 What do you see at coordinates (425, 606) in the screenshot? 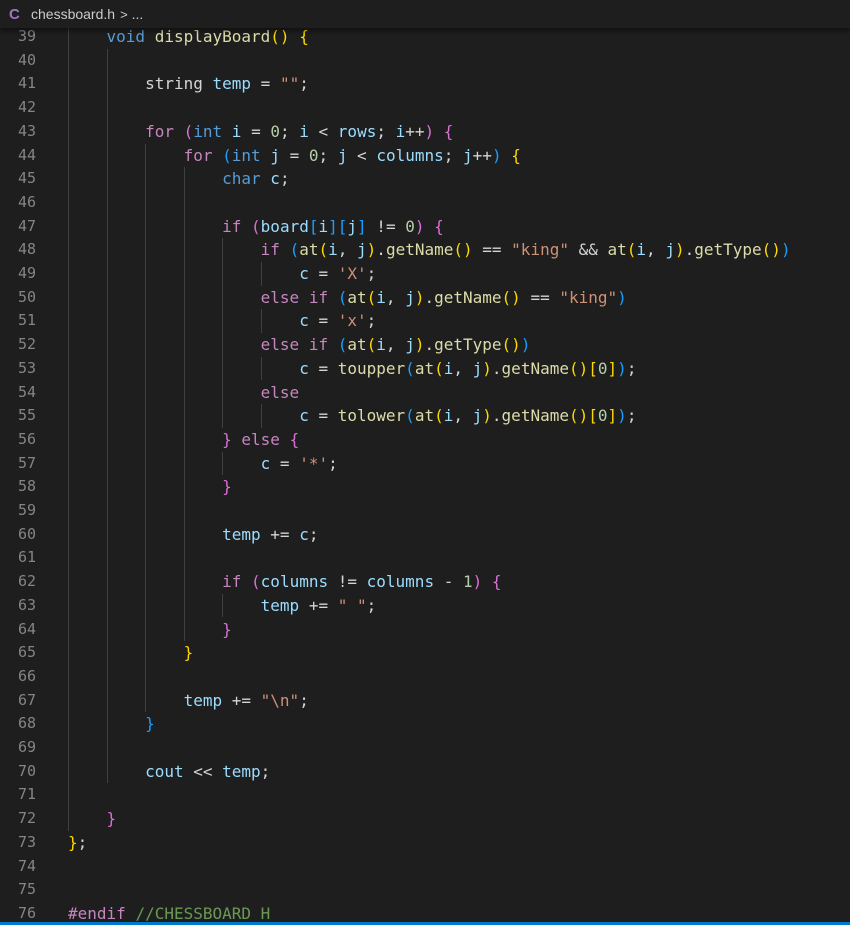
I see `code-line: 63 temp += " ";` at bounding box center [425, 606].